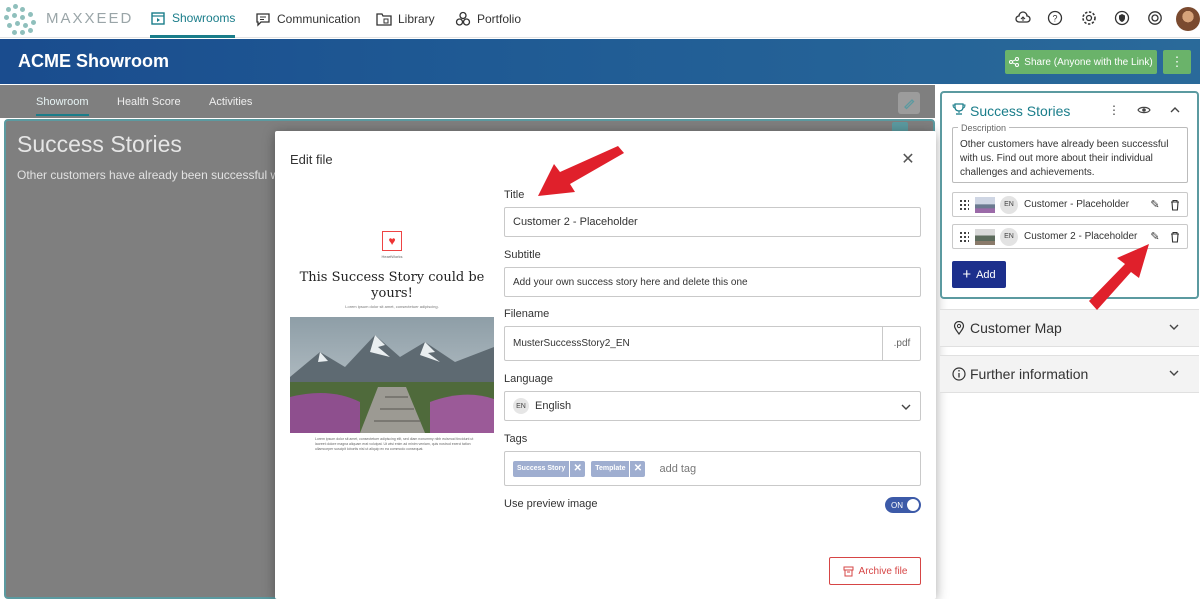 The width and height of the screenshot is (1200, 599). What do you see at coordinates (392, 241) in the screenshot?
I see `heart-logo-icon: ♥` at bounding box center [392, 241].